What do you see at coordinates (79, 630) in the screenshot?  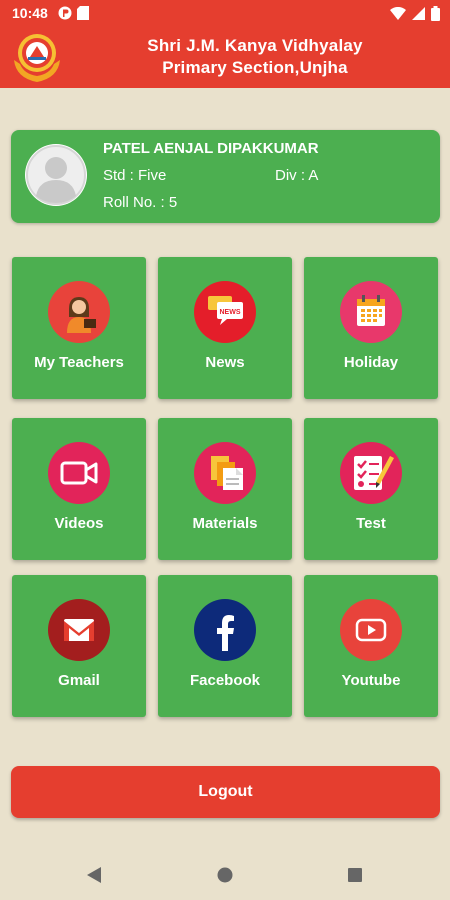 I see `gmail-icon` at bounding box center [79, 630].